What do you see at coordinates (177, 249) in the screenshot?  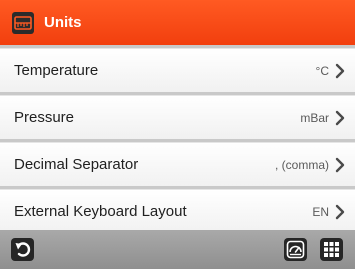 I see `bottom-toolbar` at bounding box center [177, 249].